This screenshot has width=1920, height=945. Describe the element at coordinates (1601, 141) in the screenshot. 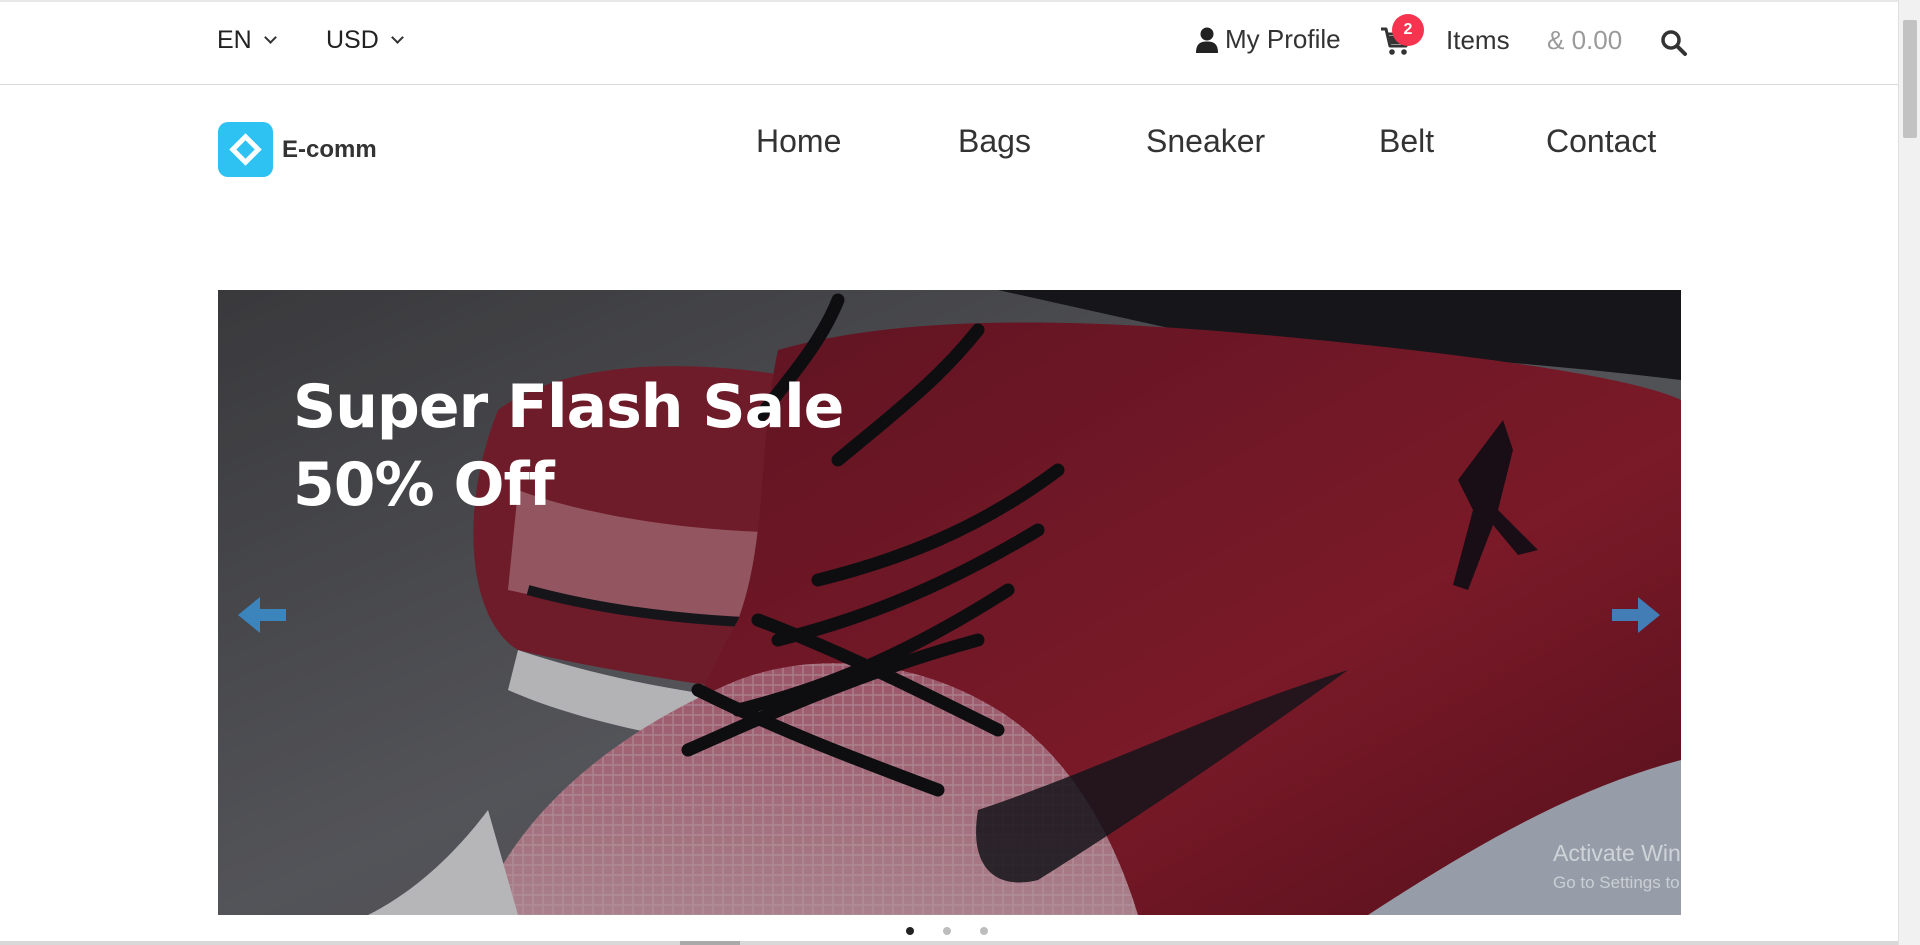

I see `nav-contact: Contact` at that location.